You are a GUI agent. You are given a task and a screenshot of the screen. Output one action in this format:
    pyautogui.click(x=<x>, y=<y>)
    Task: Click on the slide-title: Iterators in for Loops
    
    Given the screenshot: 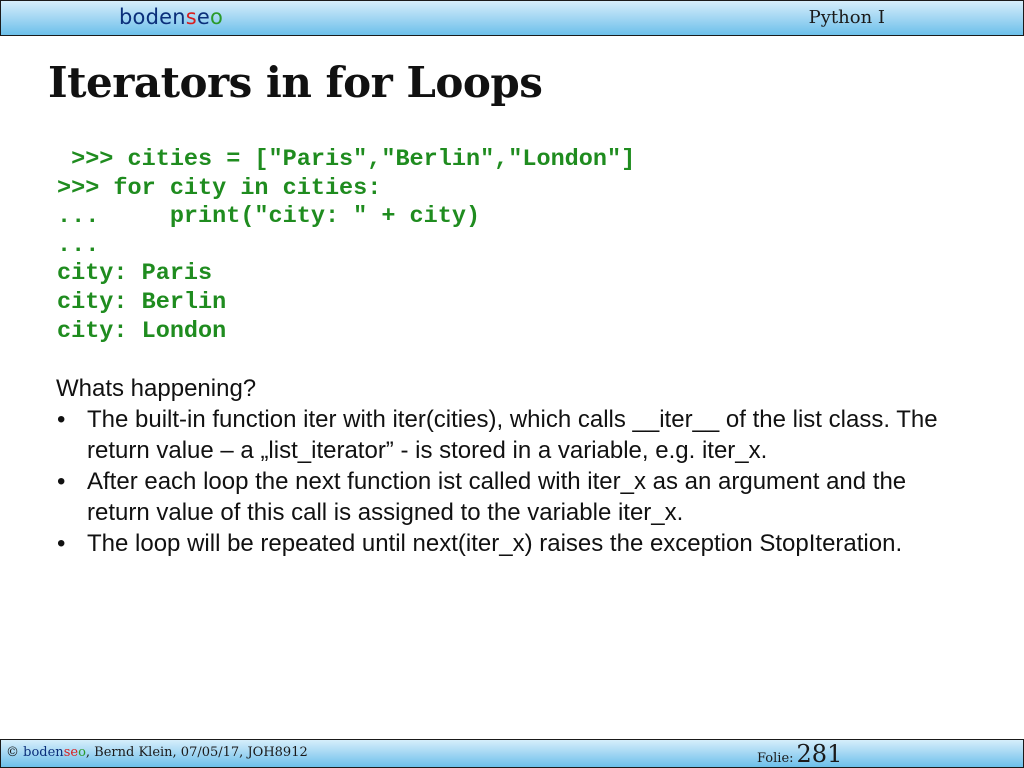 What is the action you would take?
    pyautogui.click(x=295, y=82)
    